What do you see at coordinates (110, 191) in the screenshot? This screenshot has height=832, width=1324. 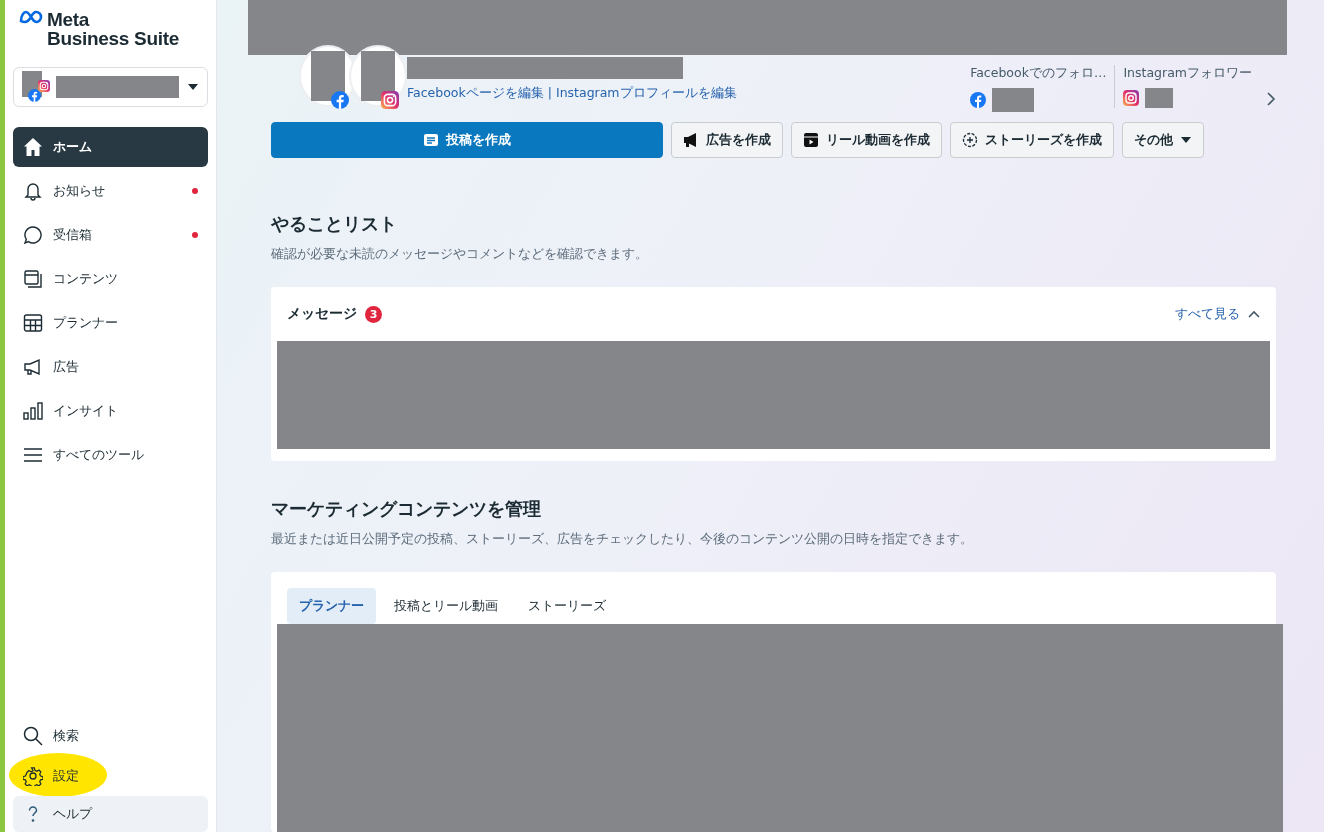 I see `nav-item: お知らせ` at bounding box center [110, 191].